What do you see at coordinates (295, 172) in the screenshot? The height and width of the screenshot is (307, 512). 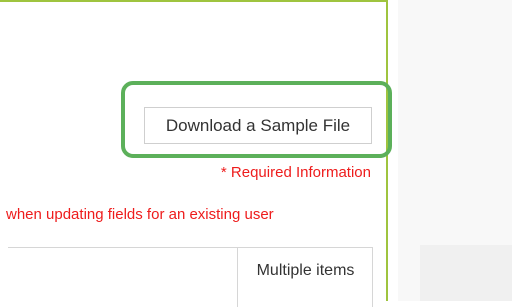 I see `required-information-note: * Required Information` at bounding box center [295, 172].